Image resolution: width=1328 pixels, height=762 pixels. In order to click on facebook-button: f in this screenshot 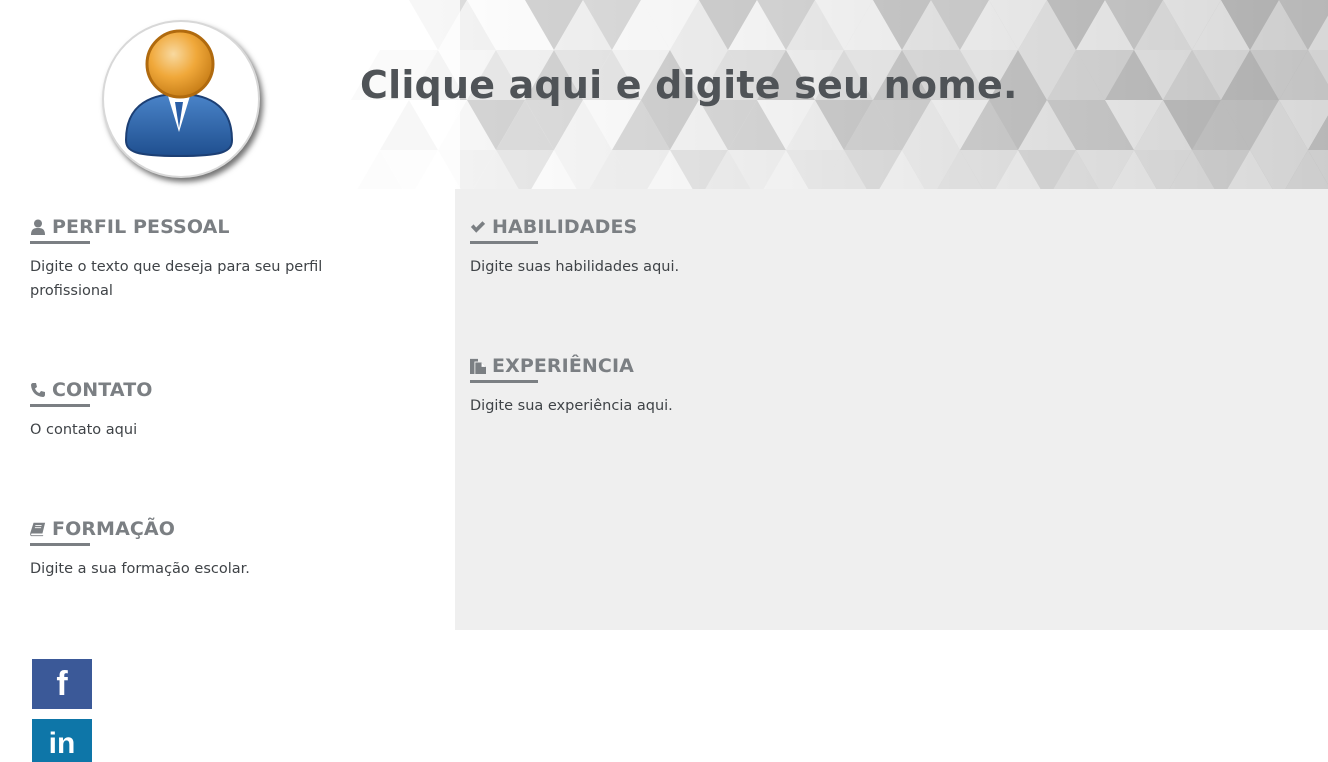, I will do `click(62, 684)`.